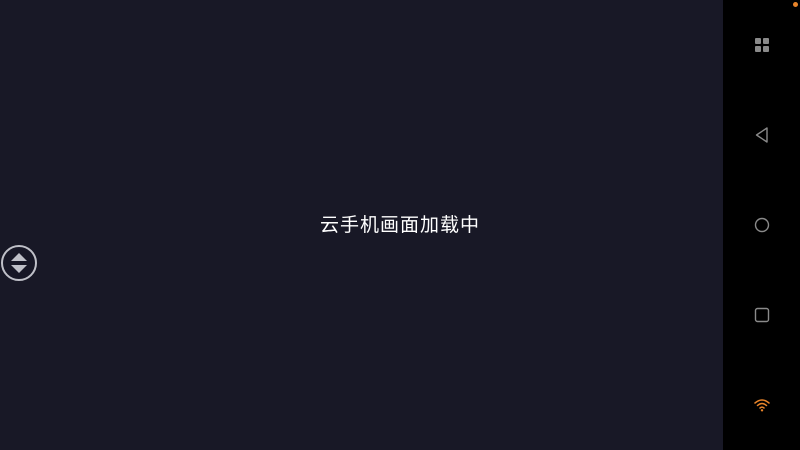 The width and height of the screenshot is (800, 450). I want to click on menu-grid-icon, so click(761, 45).